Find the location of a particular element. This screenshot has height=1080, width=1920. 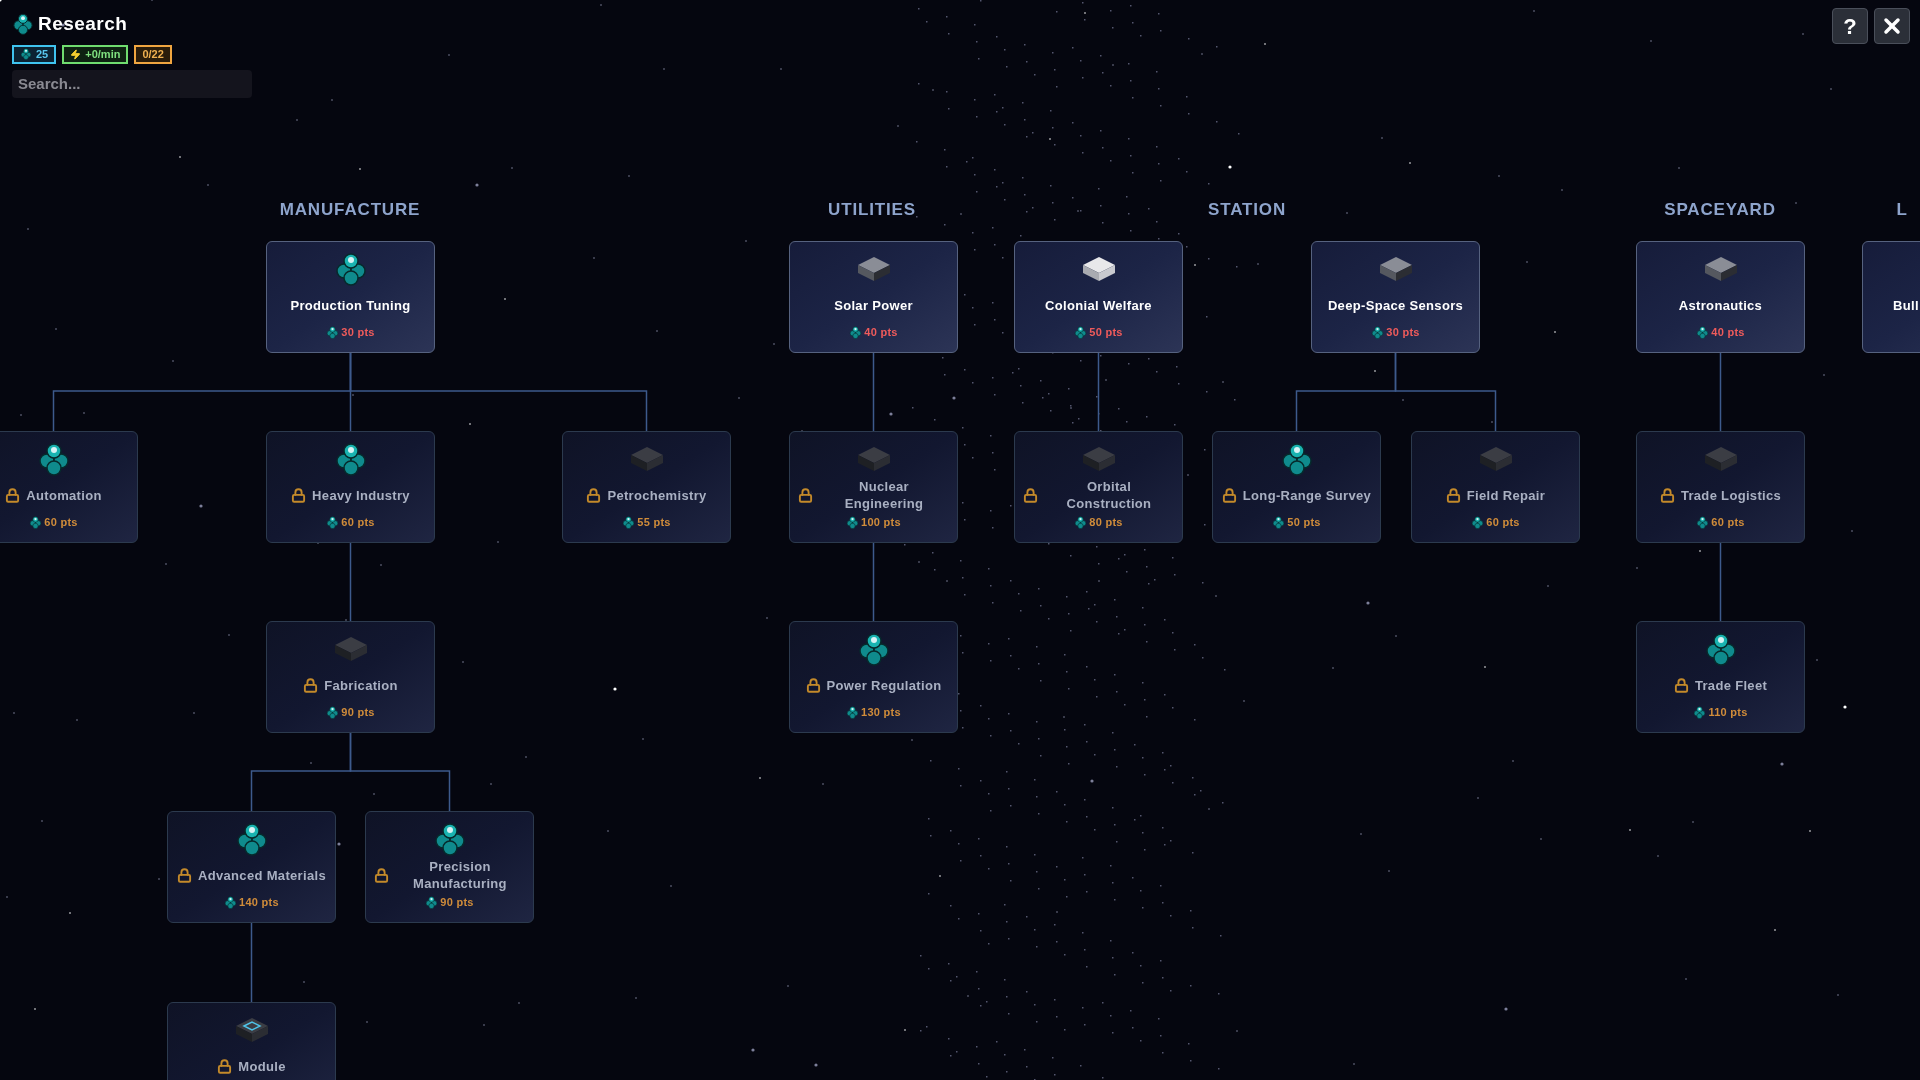

close-button is located at coordinates (1892, 26).